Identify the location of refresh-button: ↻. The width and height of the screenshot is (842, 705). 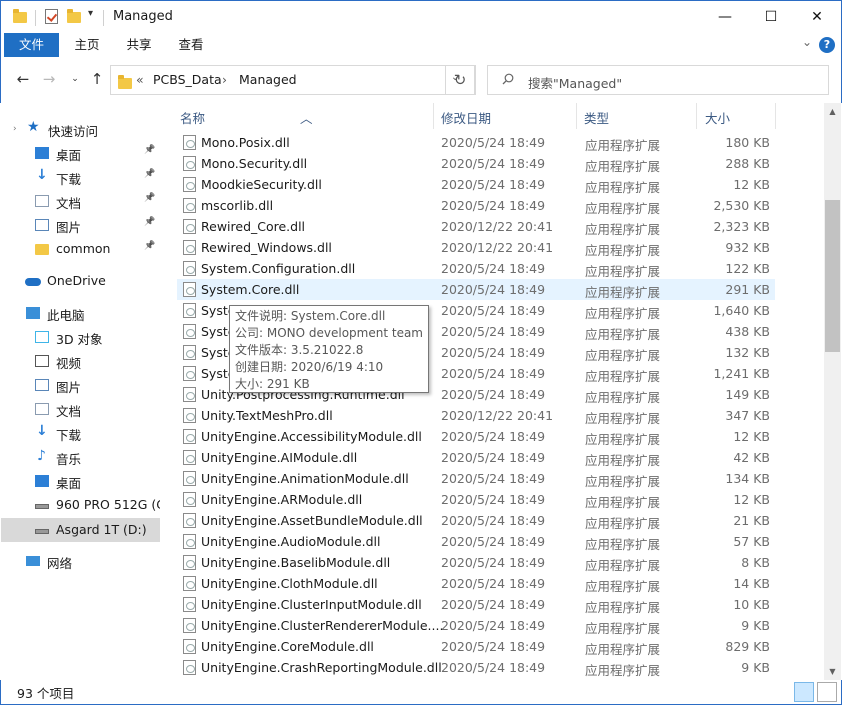
(460, 80).